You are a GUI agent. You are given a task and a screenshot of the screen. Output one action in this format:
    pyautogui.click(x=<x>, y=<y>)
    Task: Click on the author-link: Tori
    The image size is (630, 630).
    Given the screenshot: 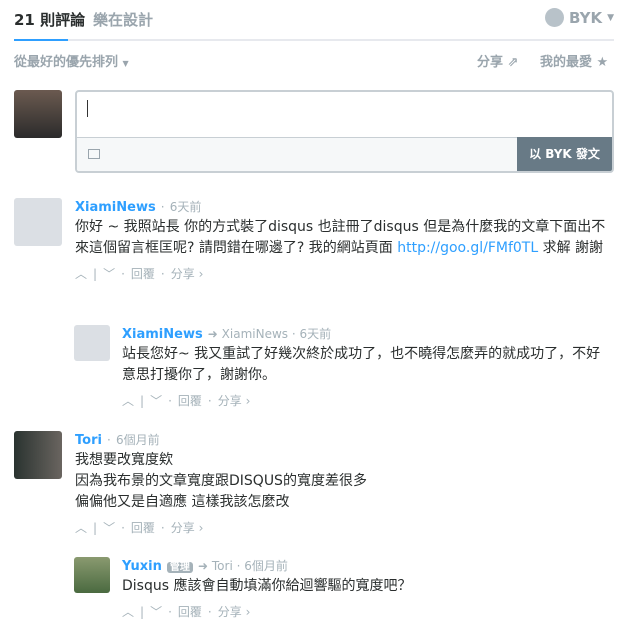 What is the action you would take?
    pyautogui.click(x=88, y=440)
    